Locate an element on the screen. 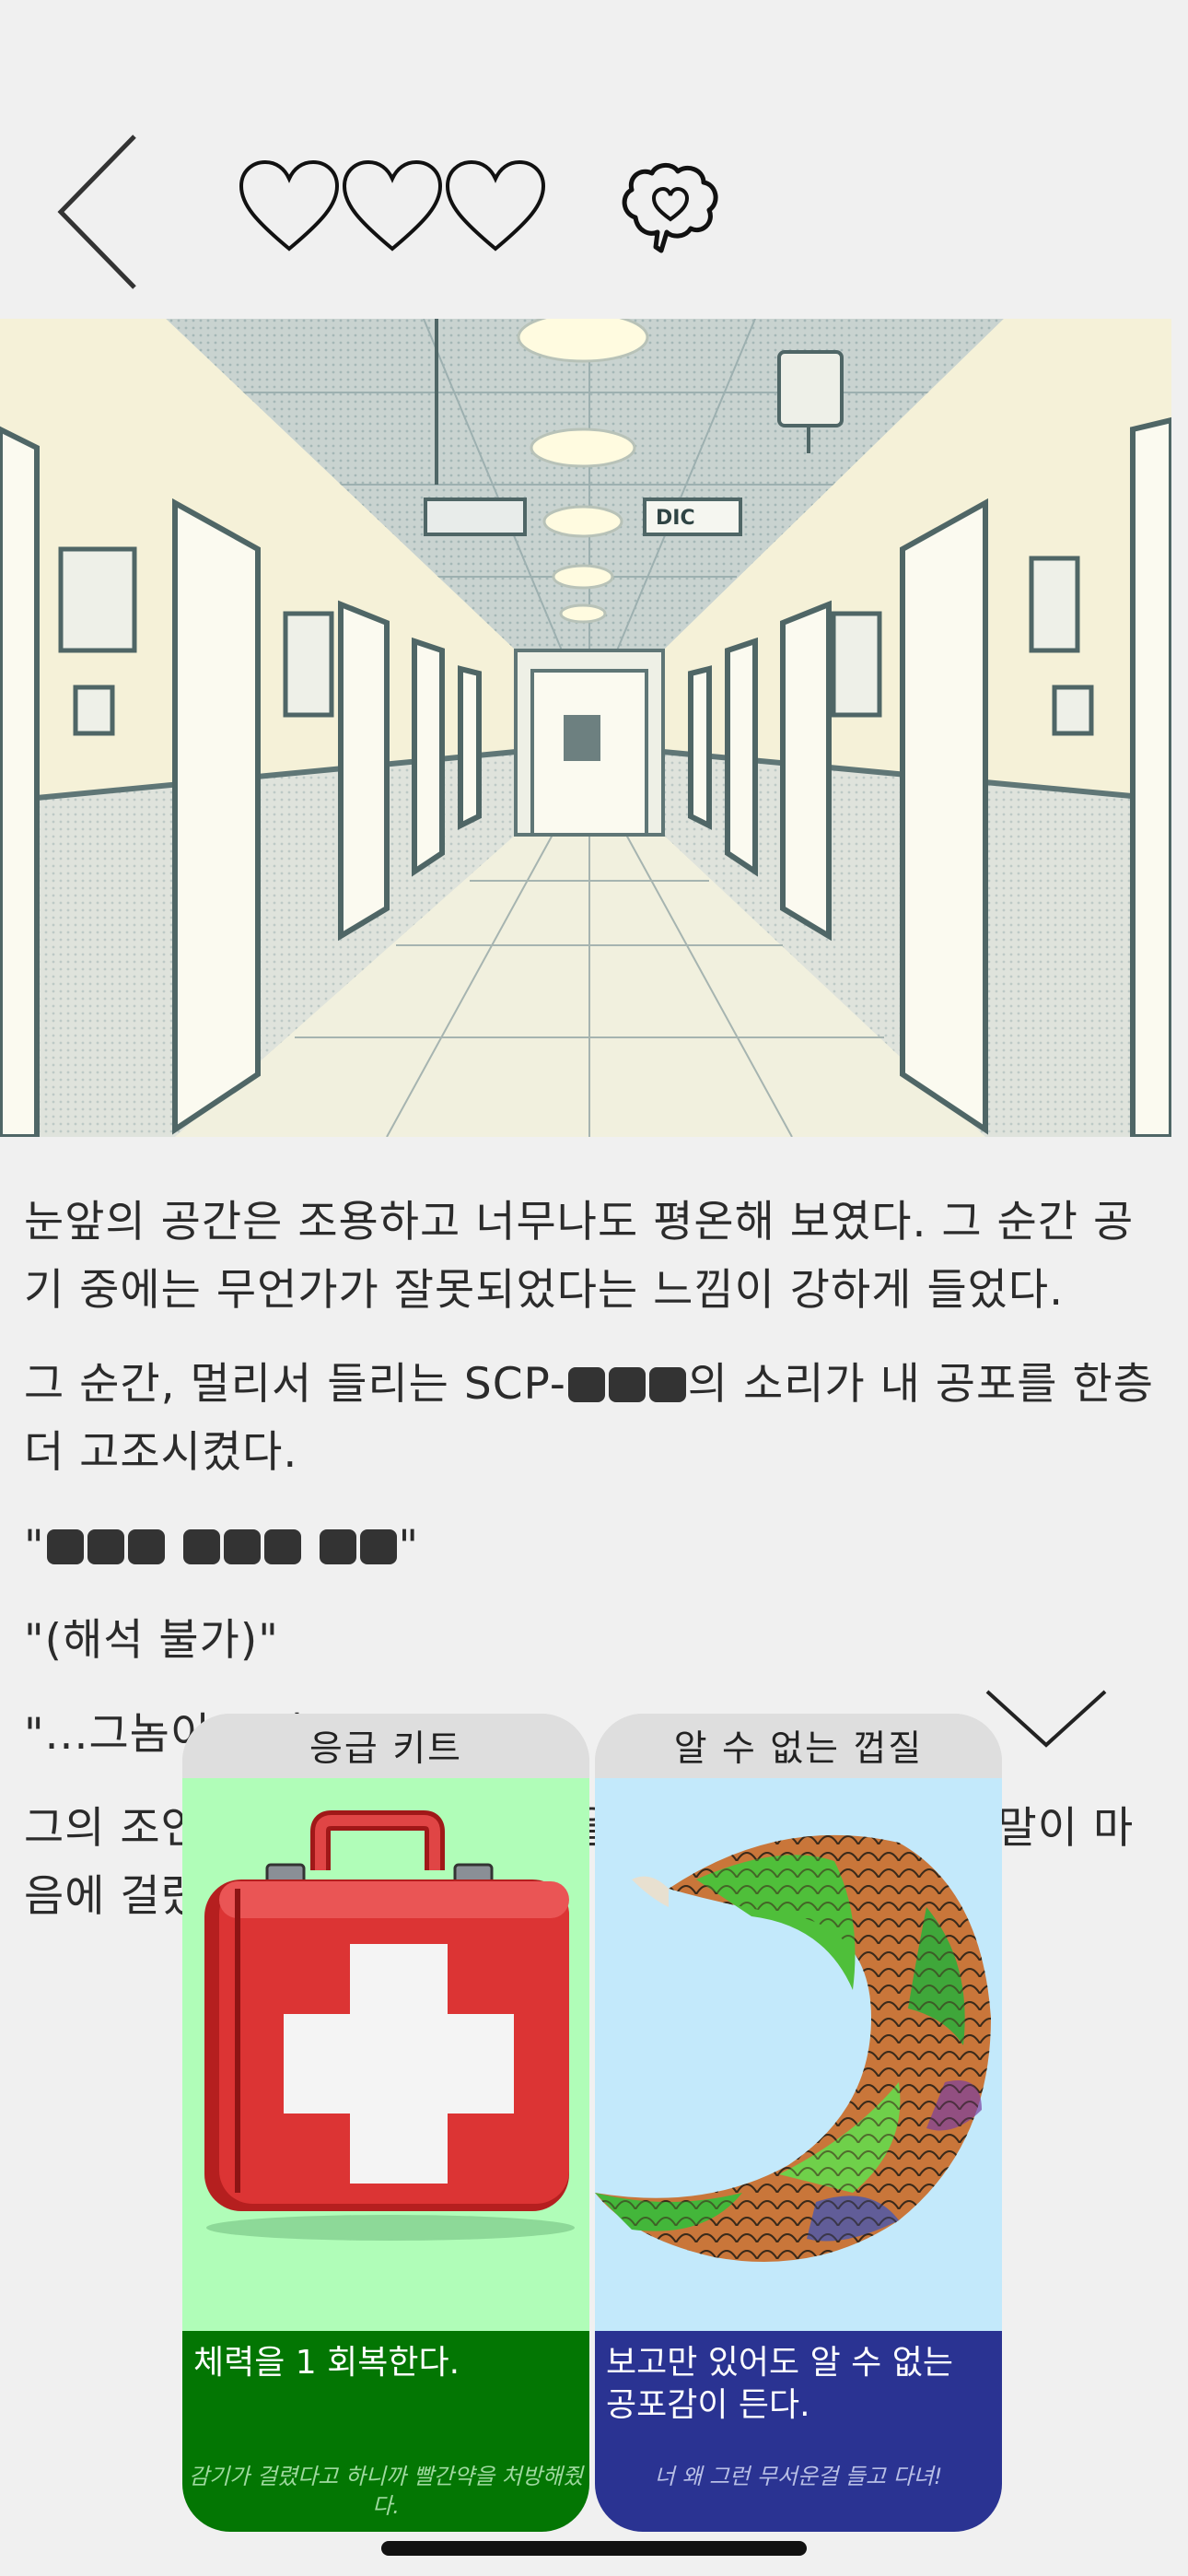 The width and height of the screenshot is (1188, 2576). health-hearts is located at coordinates (394, 212).